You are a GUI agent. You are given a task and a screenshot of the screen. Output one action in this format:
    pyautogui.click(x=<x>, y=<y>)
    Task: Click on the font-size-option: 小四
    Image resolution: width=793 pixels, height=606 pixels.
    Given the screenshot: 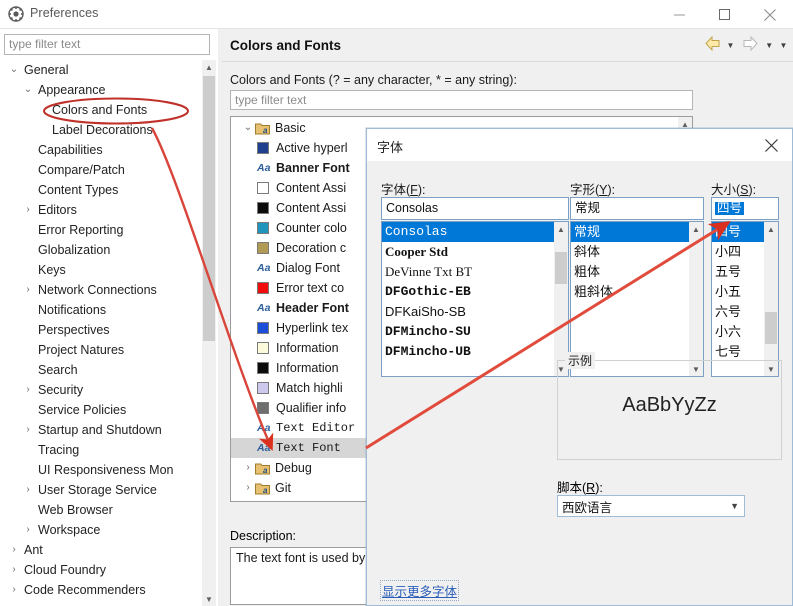 What is the action you would take?
    pyautogui.click(x=738, y=252)
    